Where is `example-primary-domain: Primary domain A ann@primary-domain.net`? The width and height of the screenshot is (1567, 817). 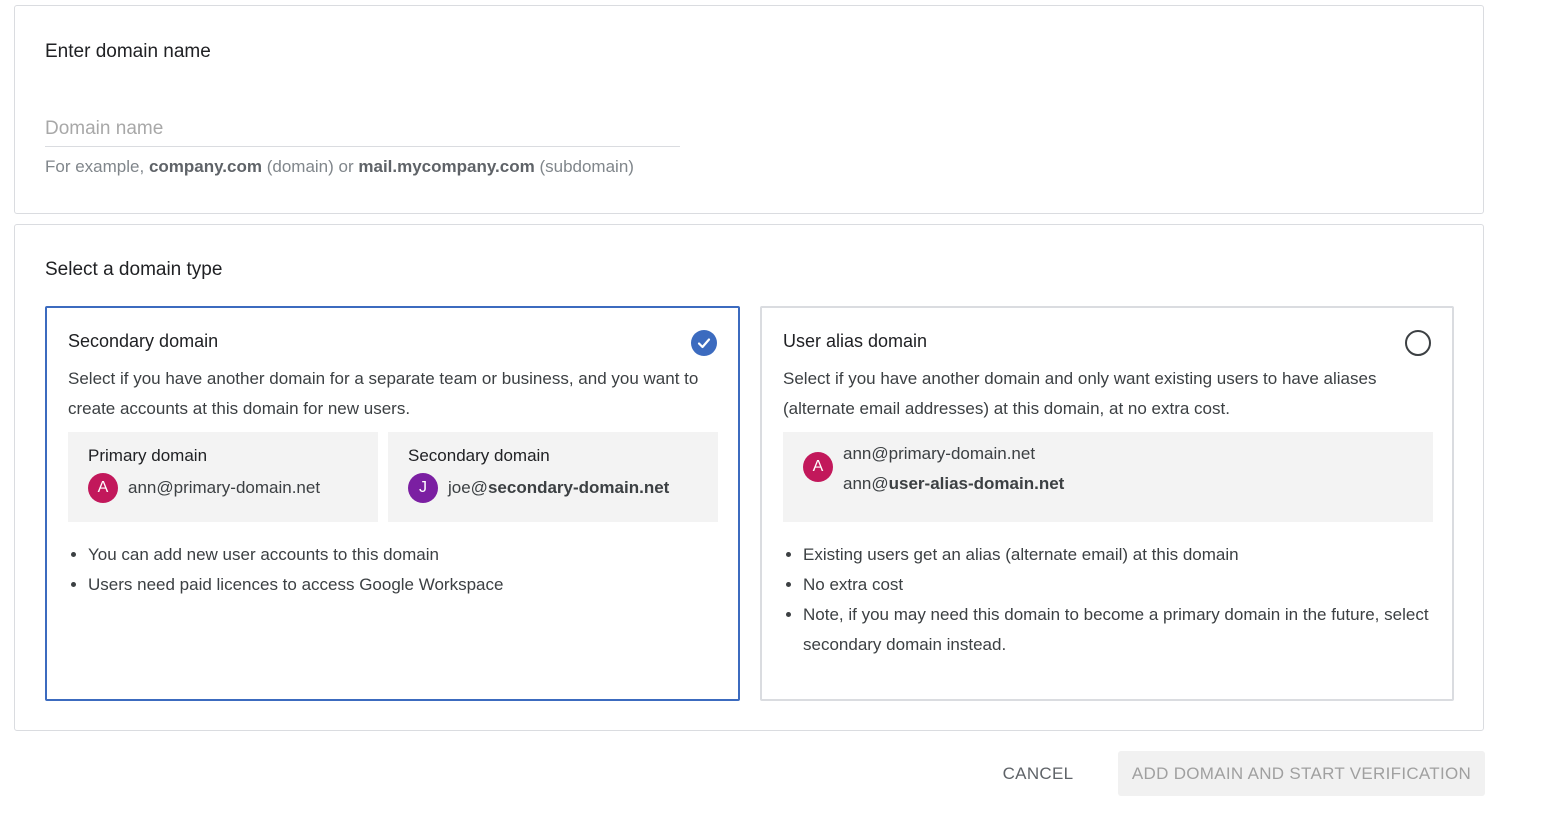 example-primary-domain: Primary domain A ann@primary-domain.net is located at coordinates (223, 477).